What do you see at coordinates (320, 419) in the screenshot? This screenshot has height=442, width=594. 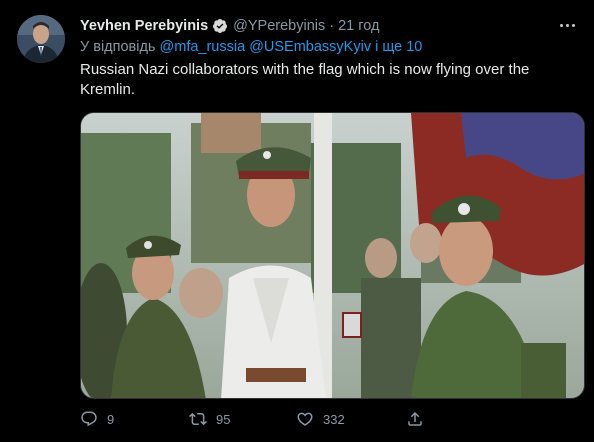 I see `like-button: 332` at bounding box center [320, 419].